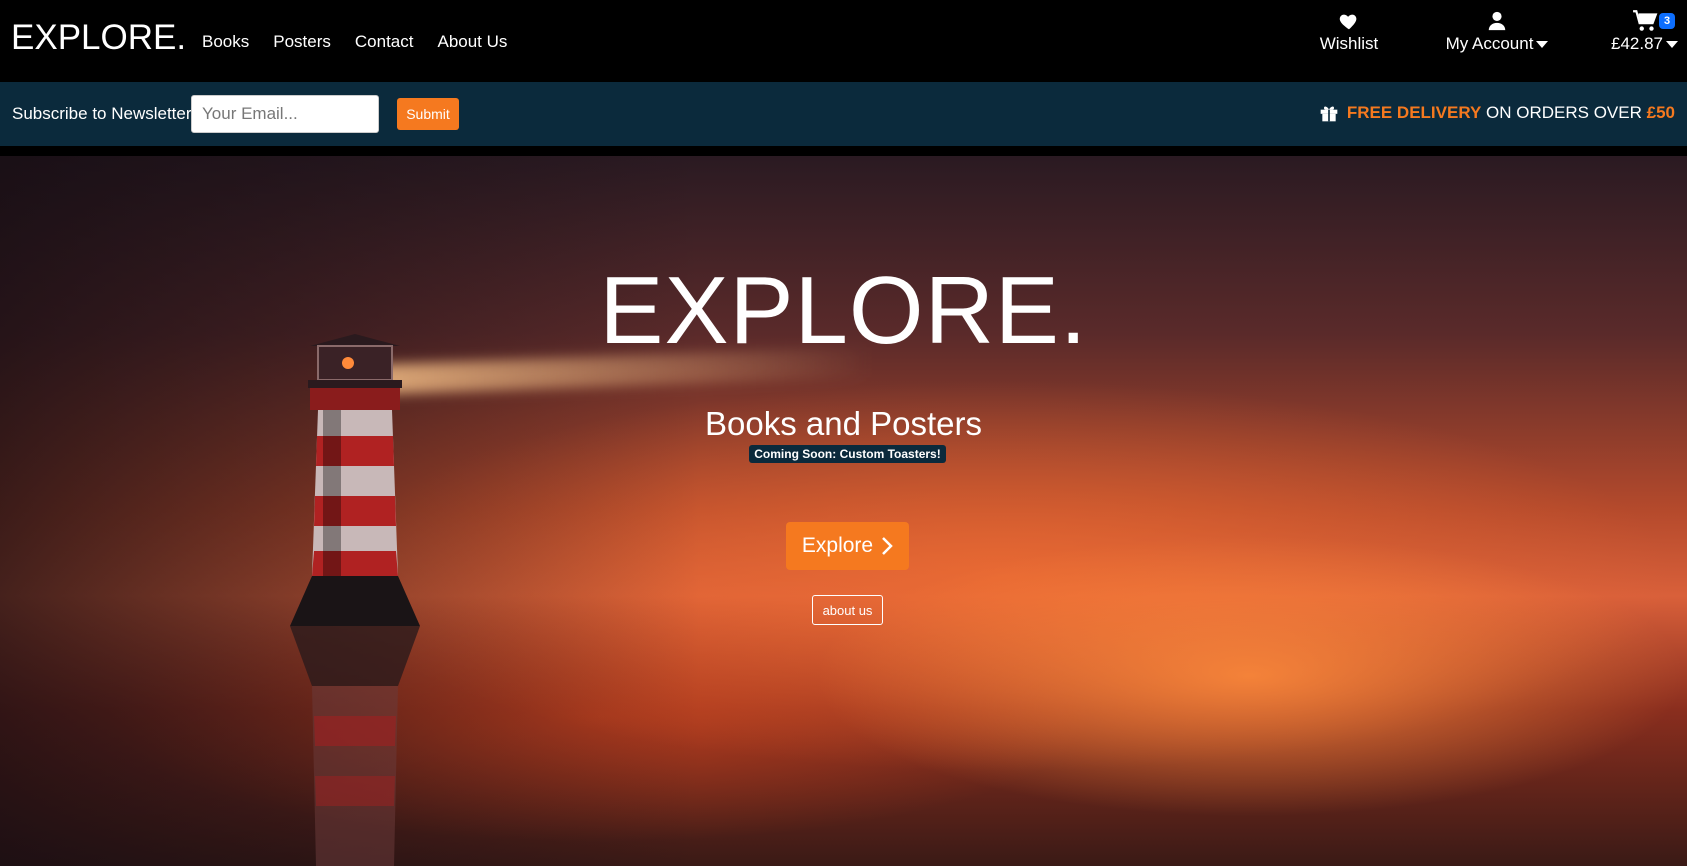 This screenshot has width=1687, height=866. What do you see at coordinates (384, 42) in the screenshot?
I see `nav-link-contact: Contact` at bounding box center [384, 42].